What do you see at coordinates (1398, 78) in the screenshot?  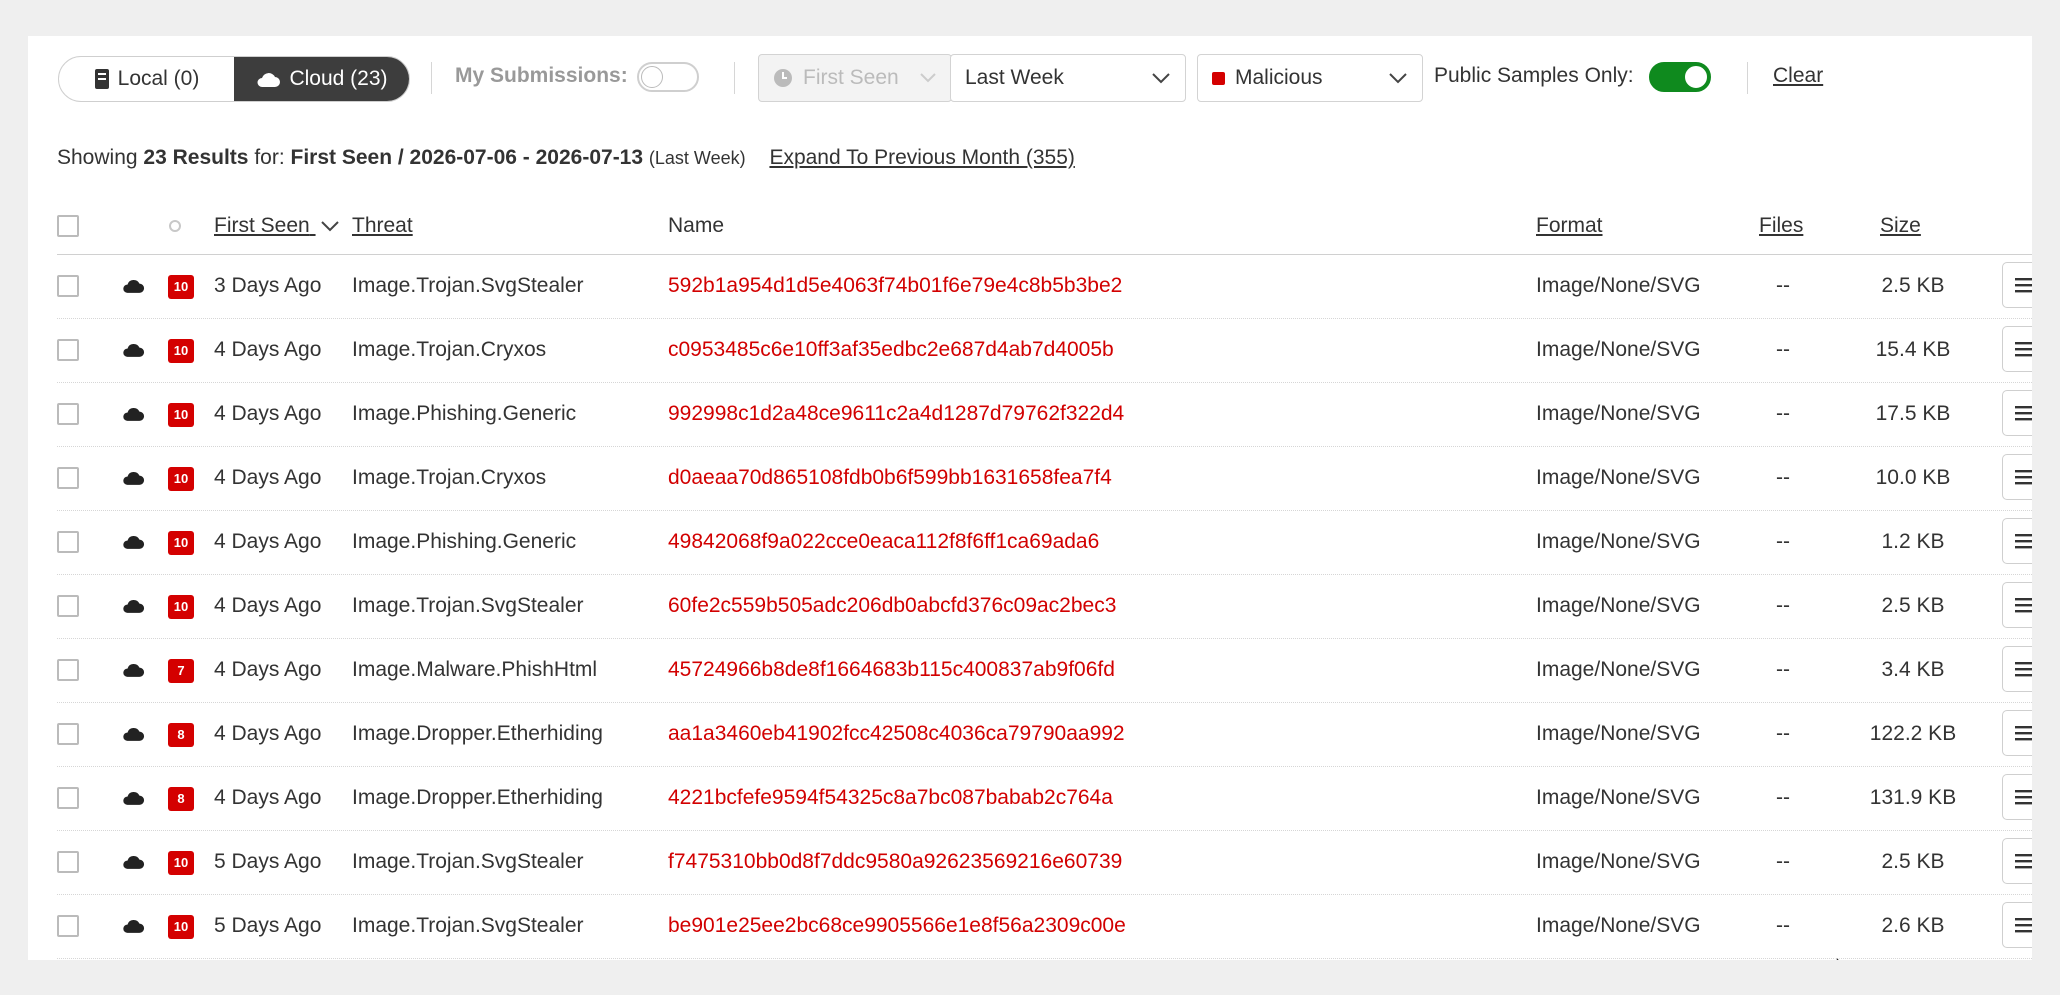 I see `chevron-down-icon` at bounding box center [1398, 78].